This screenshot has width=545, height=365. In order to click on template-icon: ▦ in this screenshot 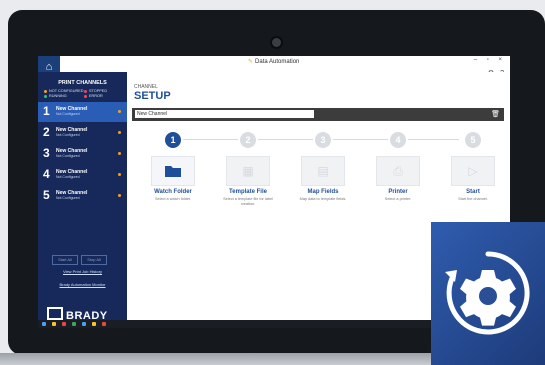, I will do `click(248, 171)`.